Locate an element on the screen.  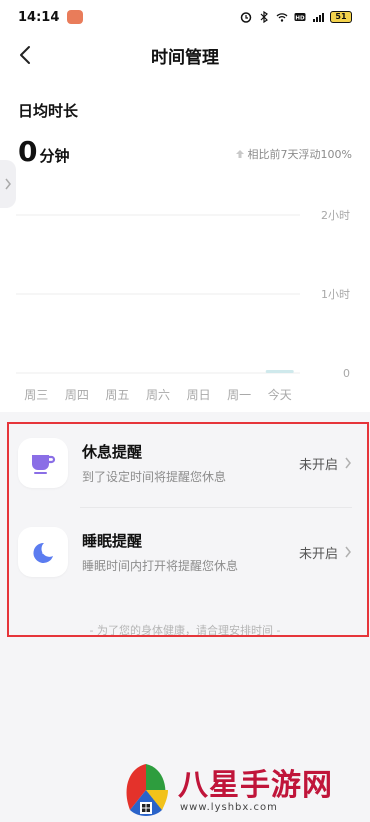
chart-bar is located at coordinates (279, 371).